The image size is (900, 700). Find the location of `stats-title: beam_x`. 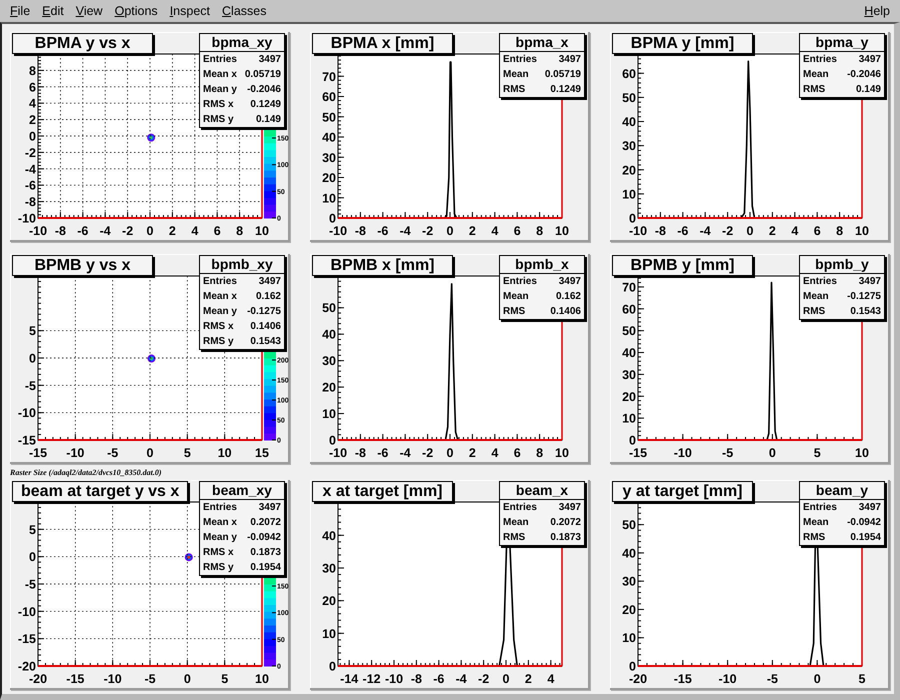

stats-title: beam_x is located at coordinates (542, 491).